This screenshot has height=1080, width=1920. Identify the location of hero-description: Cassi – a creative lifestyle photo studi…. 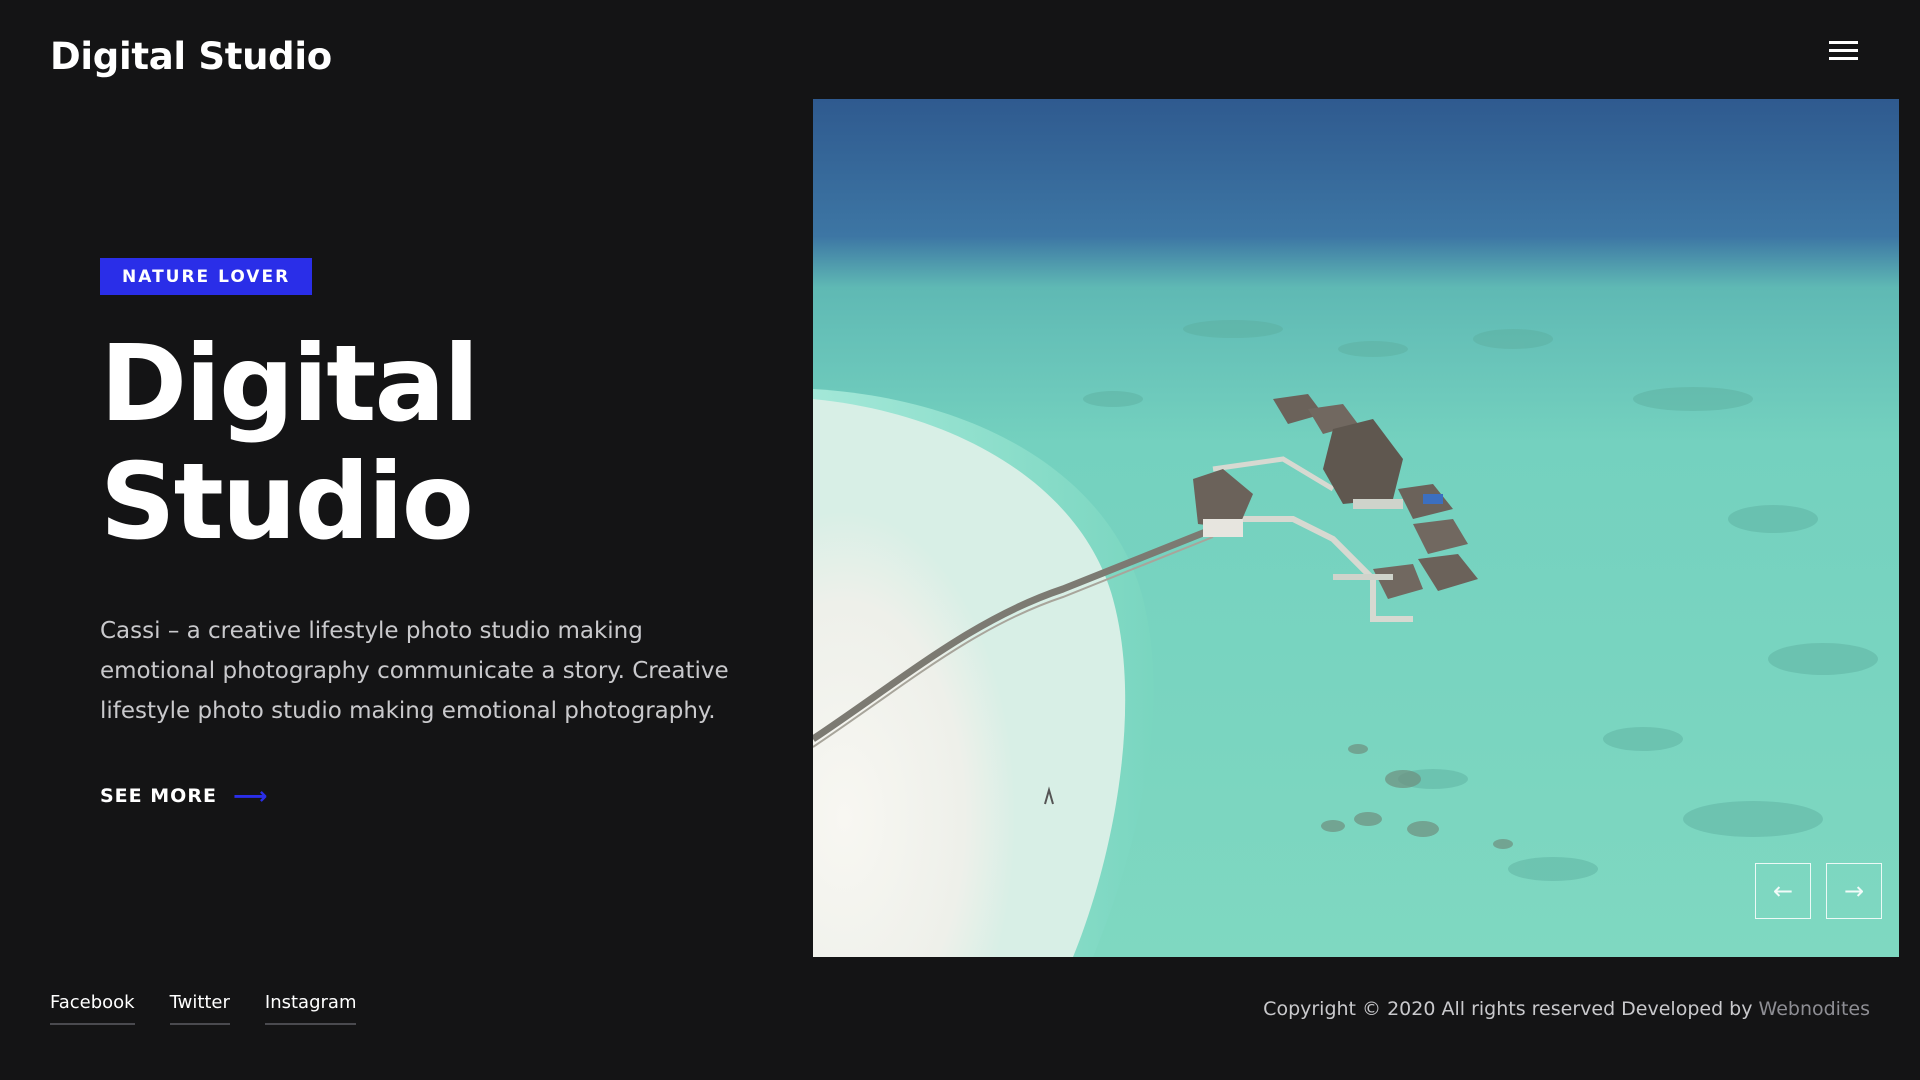
(414, 671).